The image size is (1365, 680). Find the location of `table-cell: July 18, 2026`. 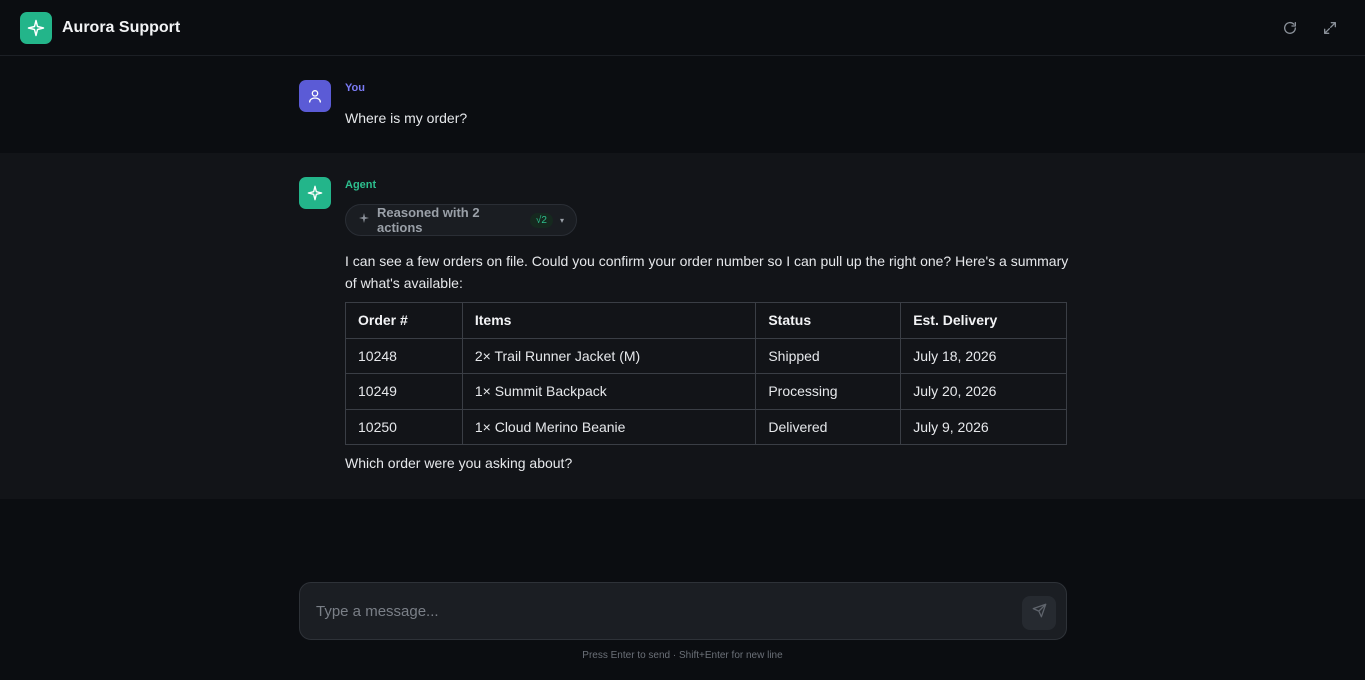

table-cell: July 18, 2026 is located at coordinates (983, 355).